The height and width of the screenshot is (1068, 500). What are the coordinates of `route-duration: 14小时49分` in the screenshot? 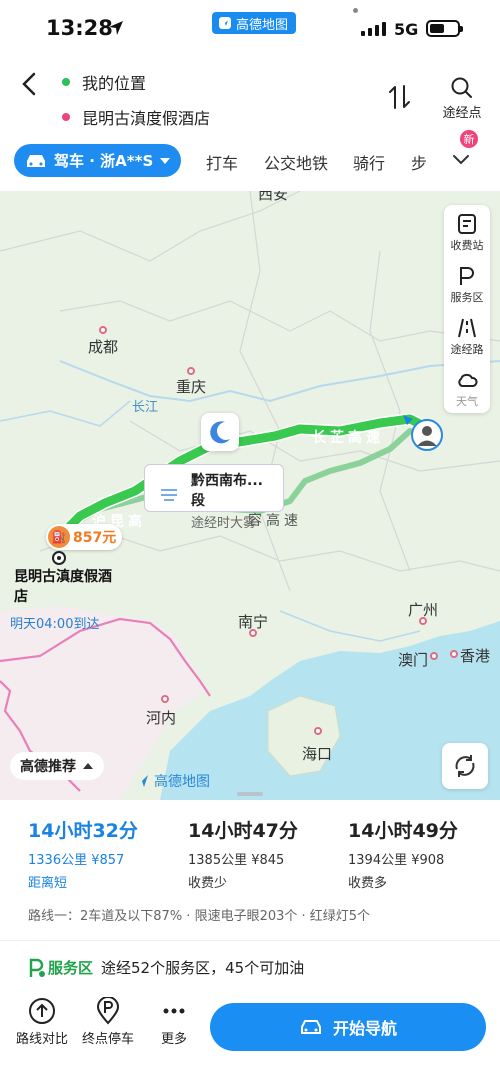 It's located at (403, 831).